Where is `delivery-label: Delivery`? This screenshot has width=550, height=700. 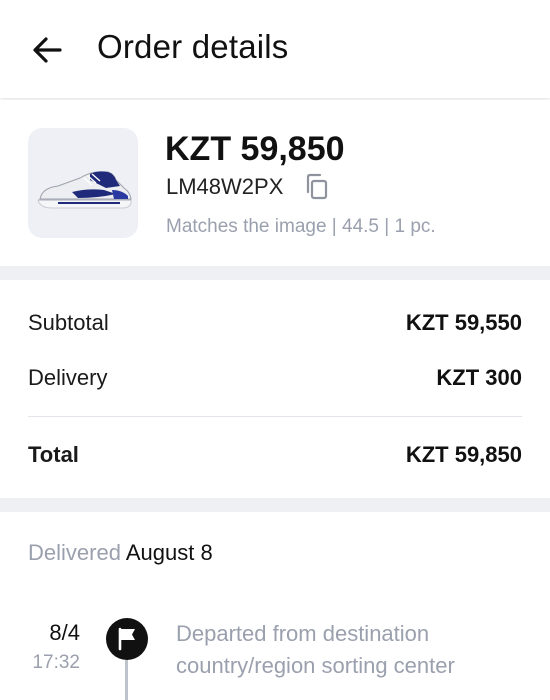
delivery-label: Delivery is located at coordinates (68, 377).